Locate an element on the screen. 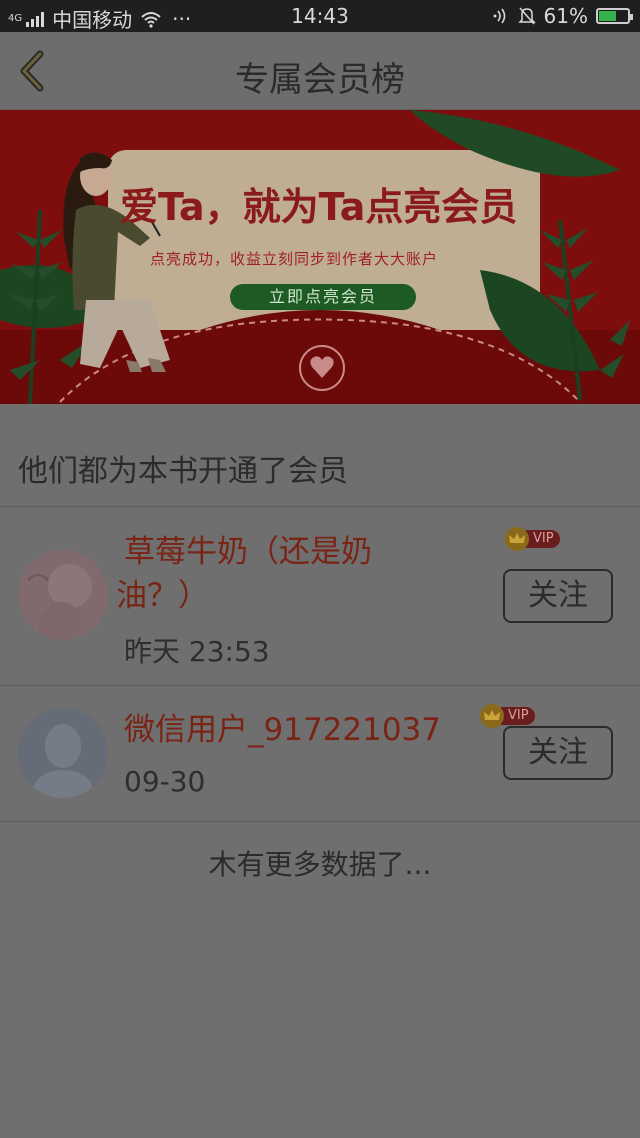 The width and height of the screenshot is (640, 1138). status-bar: 4G 中国移动 ··· 14:43 61% is located at coordinates (320, 16).